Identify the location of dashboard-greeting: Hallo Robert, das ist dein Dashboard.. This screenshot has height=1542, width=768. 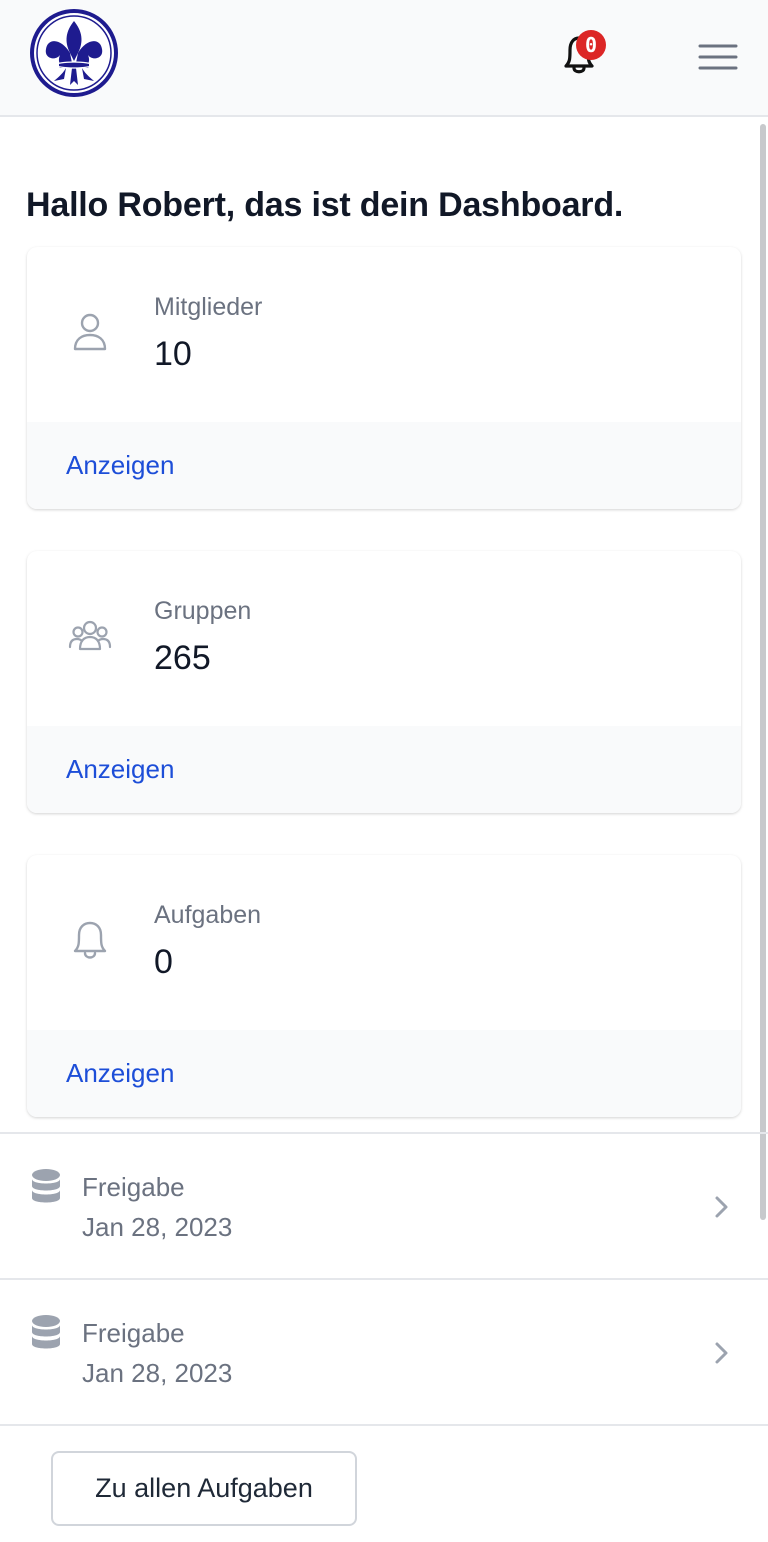
(325, 205).